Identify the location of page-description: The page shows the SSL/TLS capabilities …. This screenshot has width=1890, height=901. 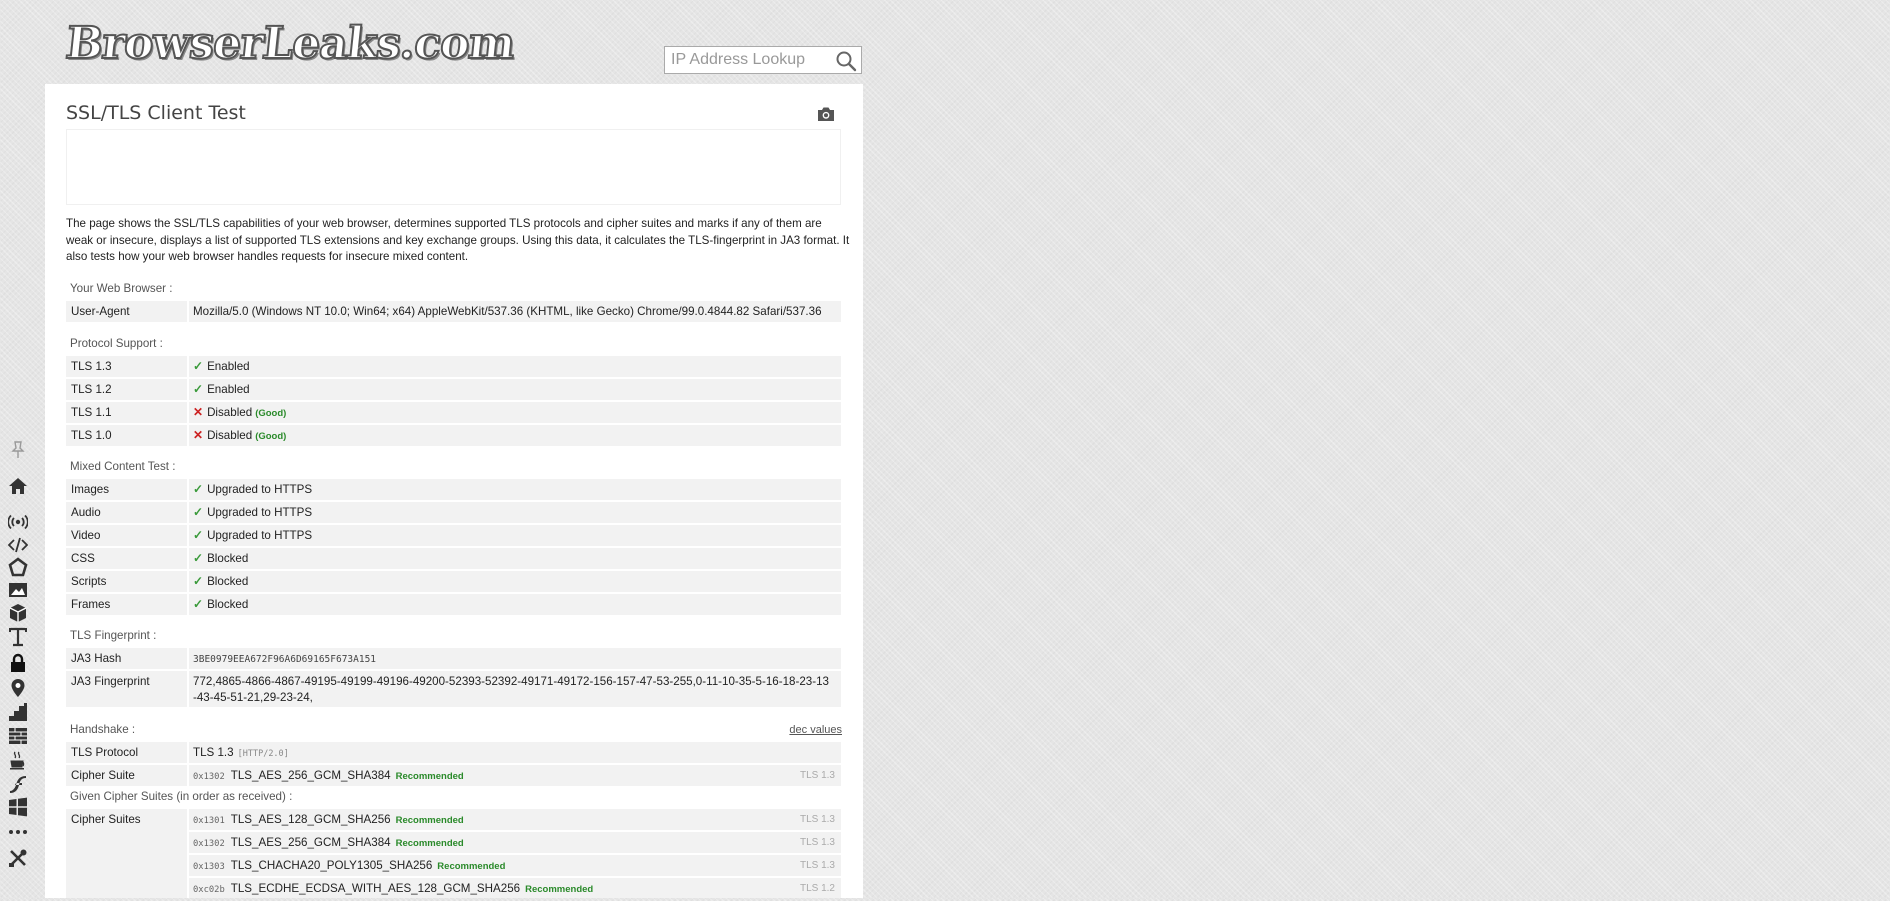
(458, 240).